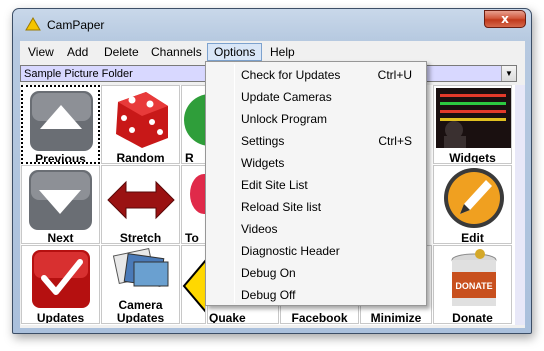  What do you see at coordinates (193, 124) in the screenshot?
I see `r-button: R` at bounding box center [193, 124].